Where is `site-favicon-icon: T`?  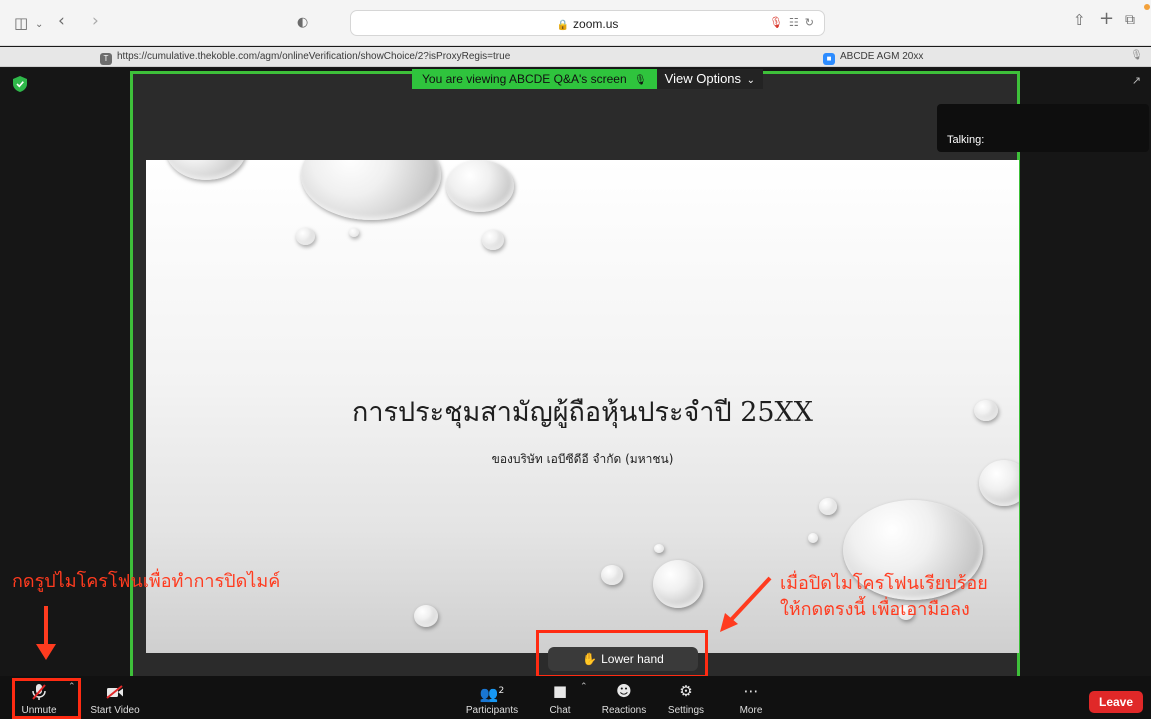
site-favicon-icon: T is located at coordinates (106, 59).